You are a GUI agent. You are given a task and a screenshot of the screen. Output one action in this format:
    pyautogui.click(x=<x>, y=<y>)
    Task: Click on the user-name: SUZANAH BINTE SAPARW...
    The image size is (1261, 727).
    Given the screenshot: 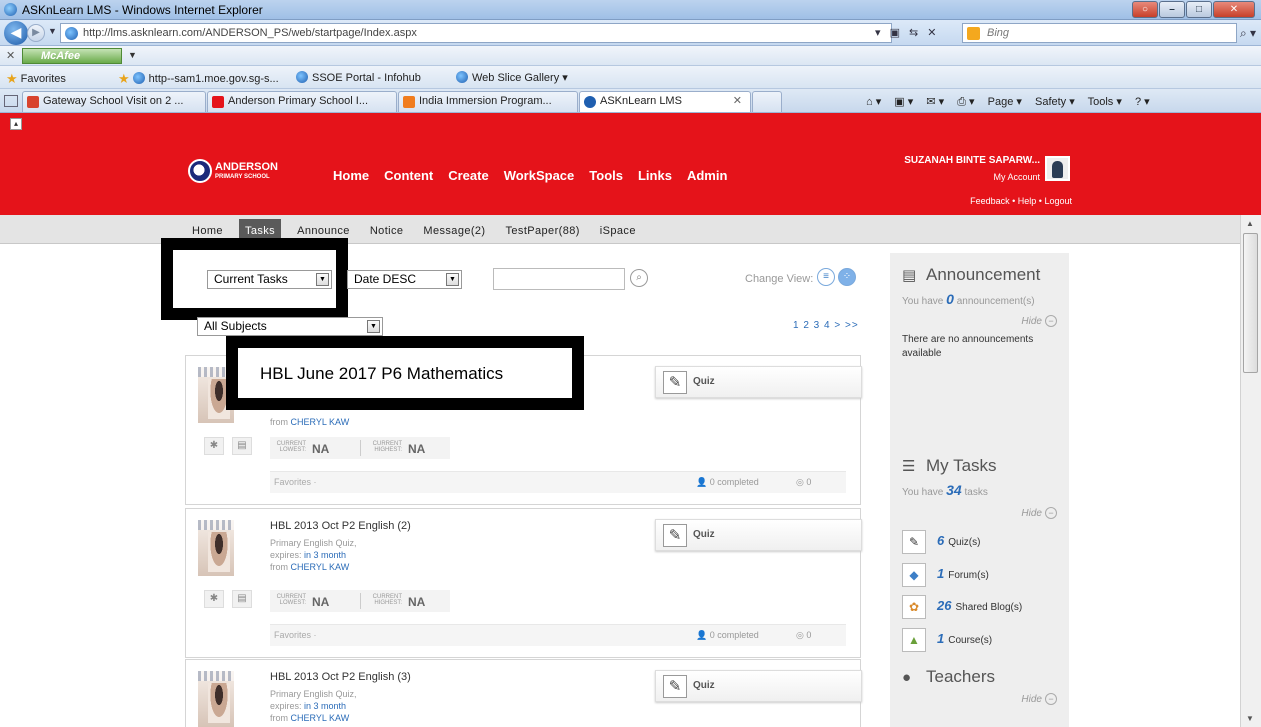 What is the action you would take?
    pyautogui.click(x=964, y=160)
    